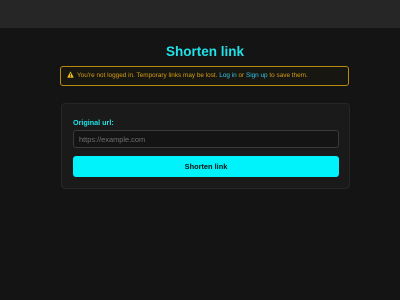 The width and height of the screenshot is (400, 300). What do you see at coordinates (200, 14) in the screenshot?
I see `top-navbar` at bounding box center [200, 14].